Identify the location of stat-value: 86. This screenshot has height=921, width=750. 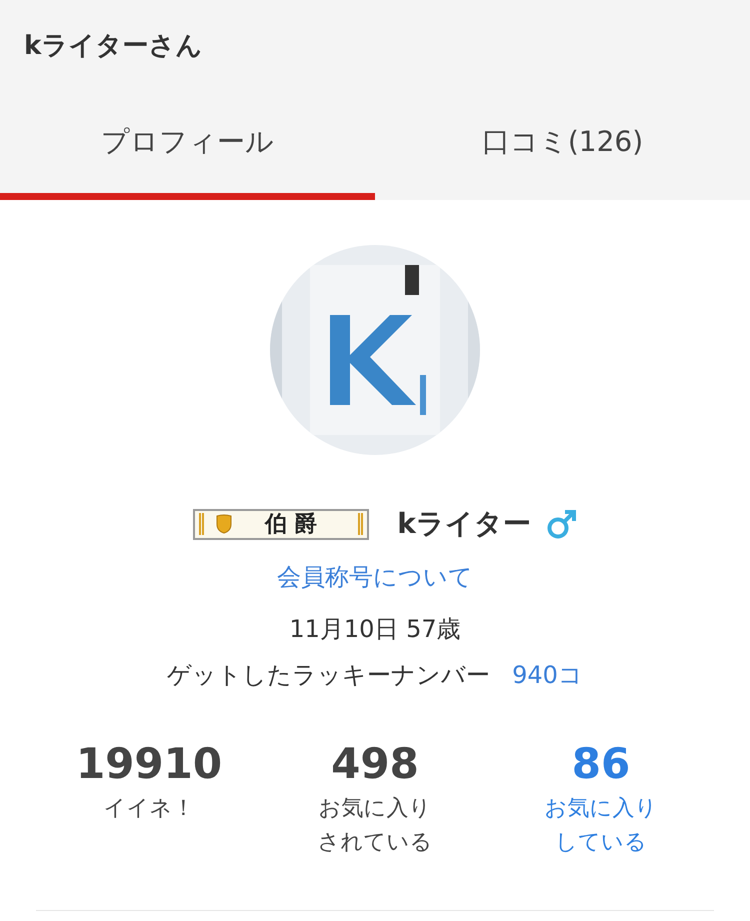
(601, 763).